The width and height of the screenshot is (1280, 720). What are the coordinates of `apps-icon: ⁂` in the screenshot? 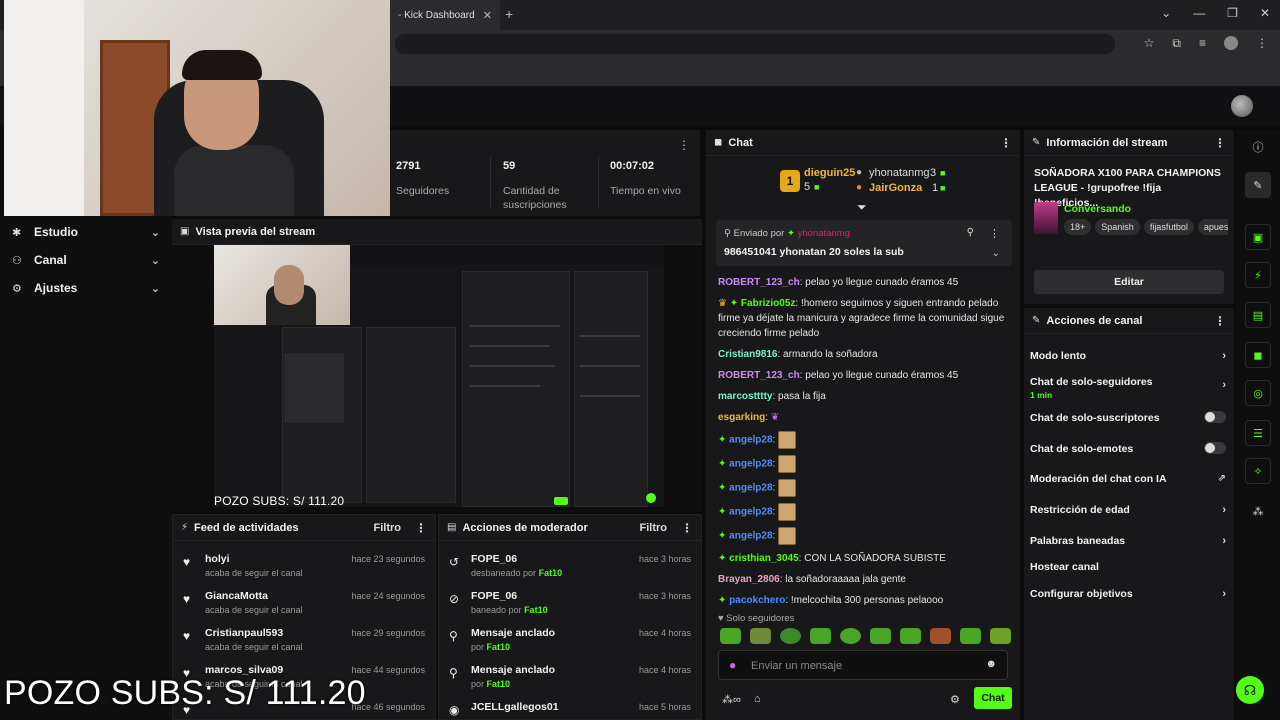 It's located at (1258, 511).